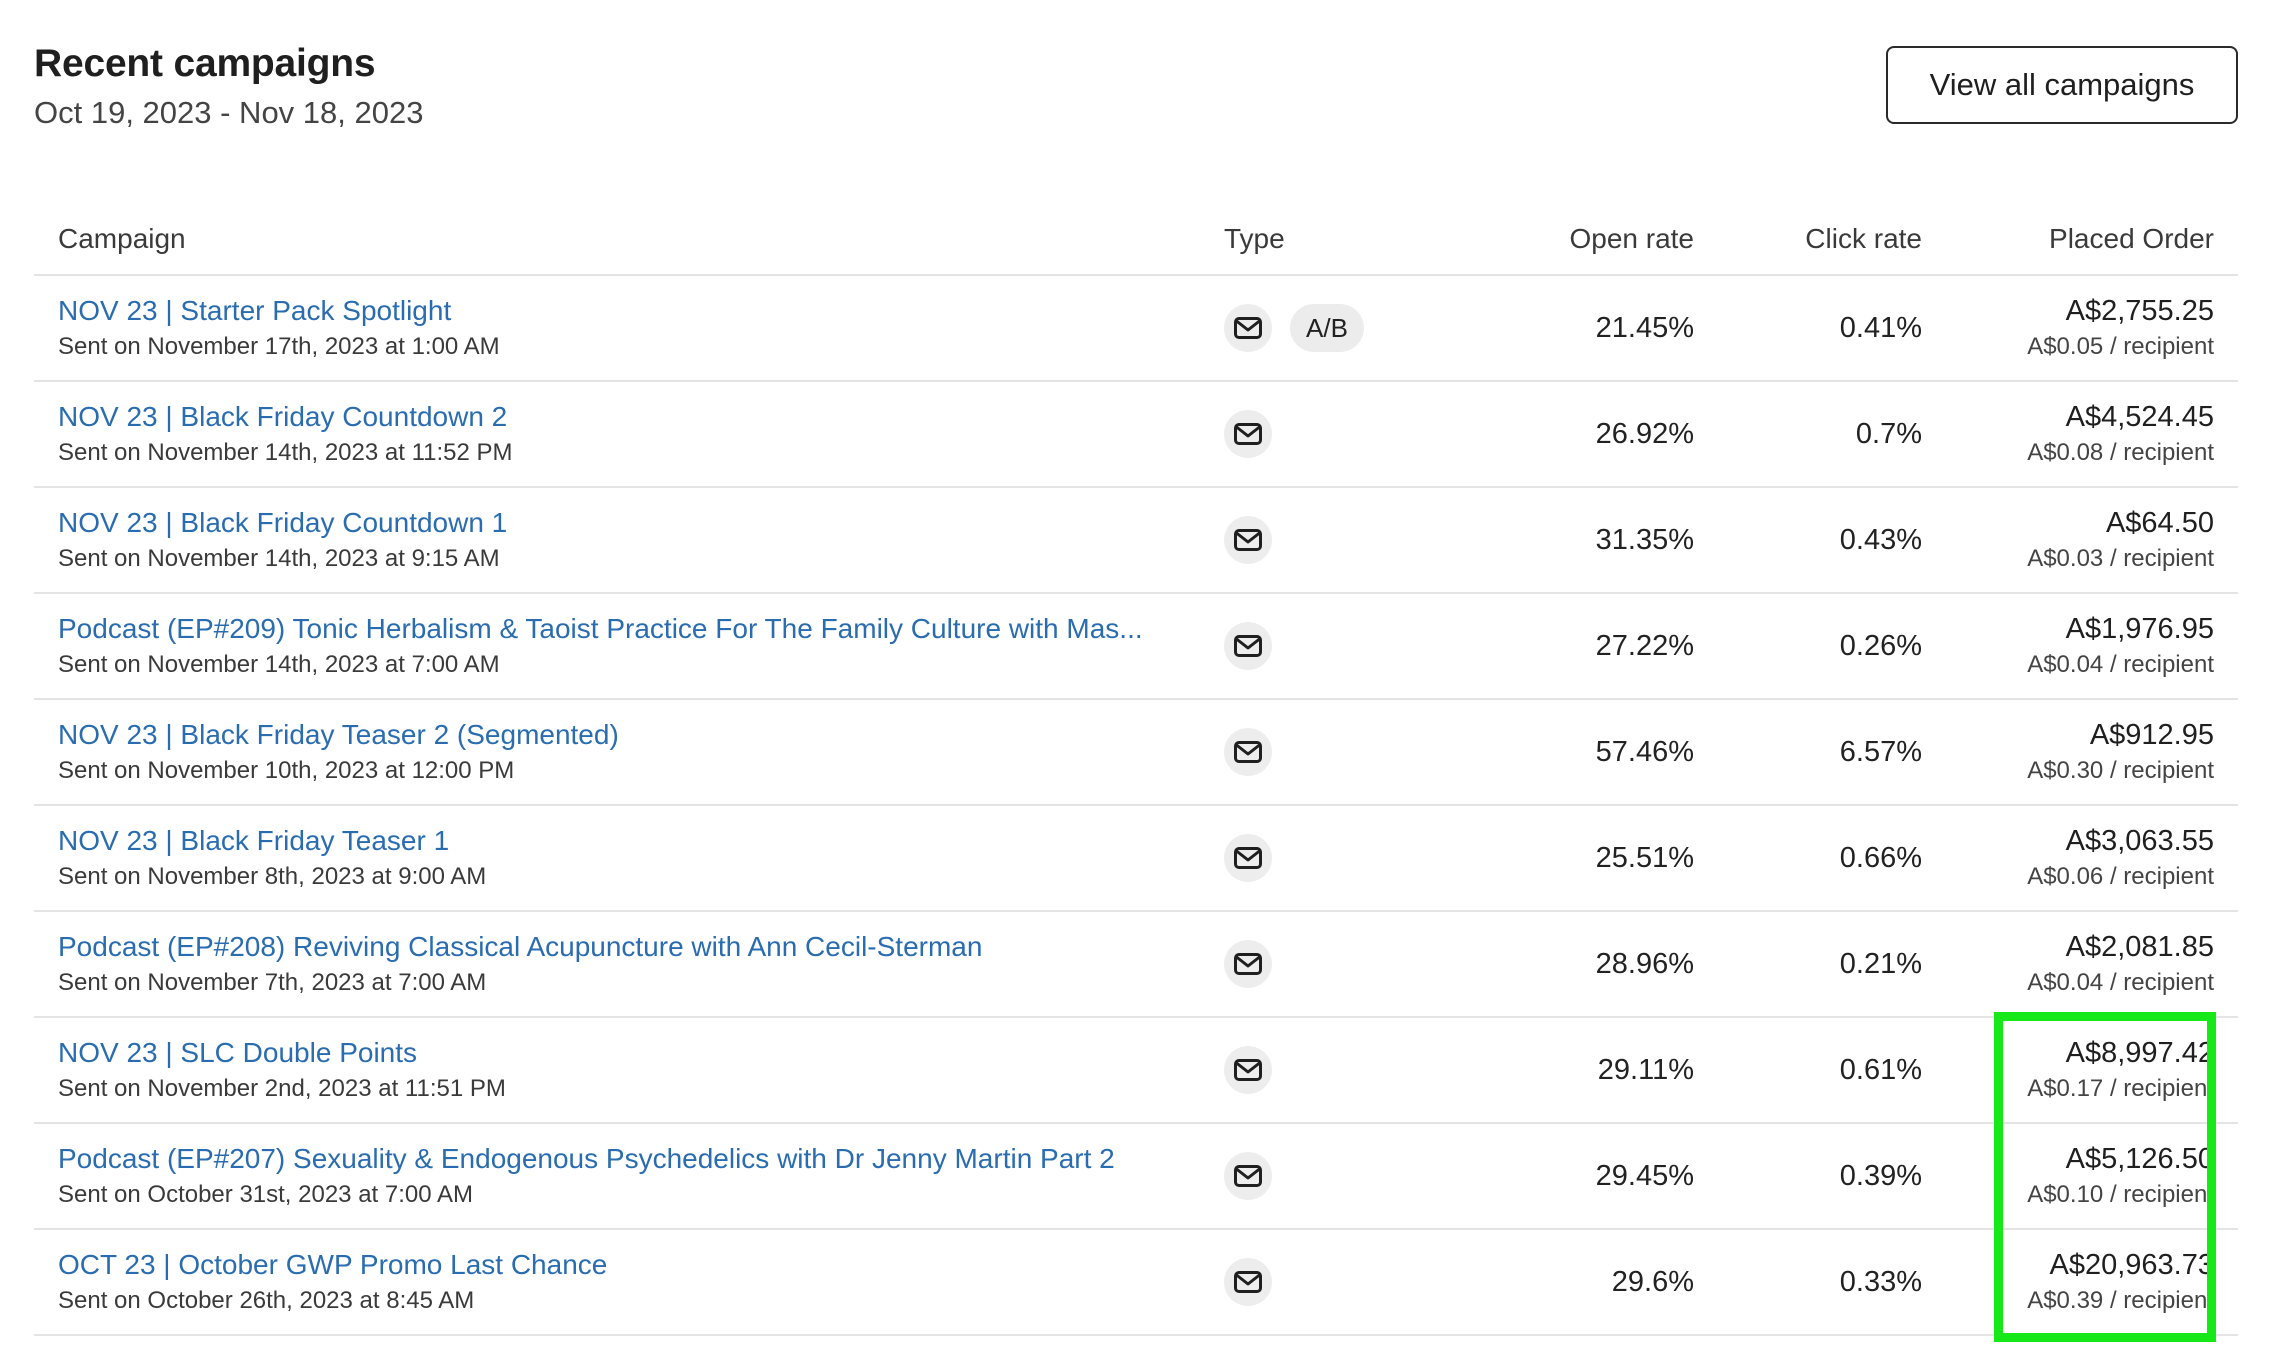 Image resolution: width=2272 pixels, height=1366 pixels. What do you see at coordinates (1569, 328) in the screenshot?
I see `open-rate-cell: 21.45%` at bounding box center [1569, 328].